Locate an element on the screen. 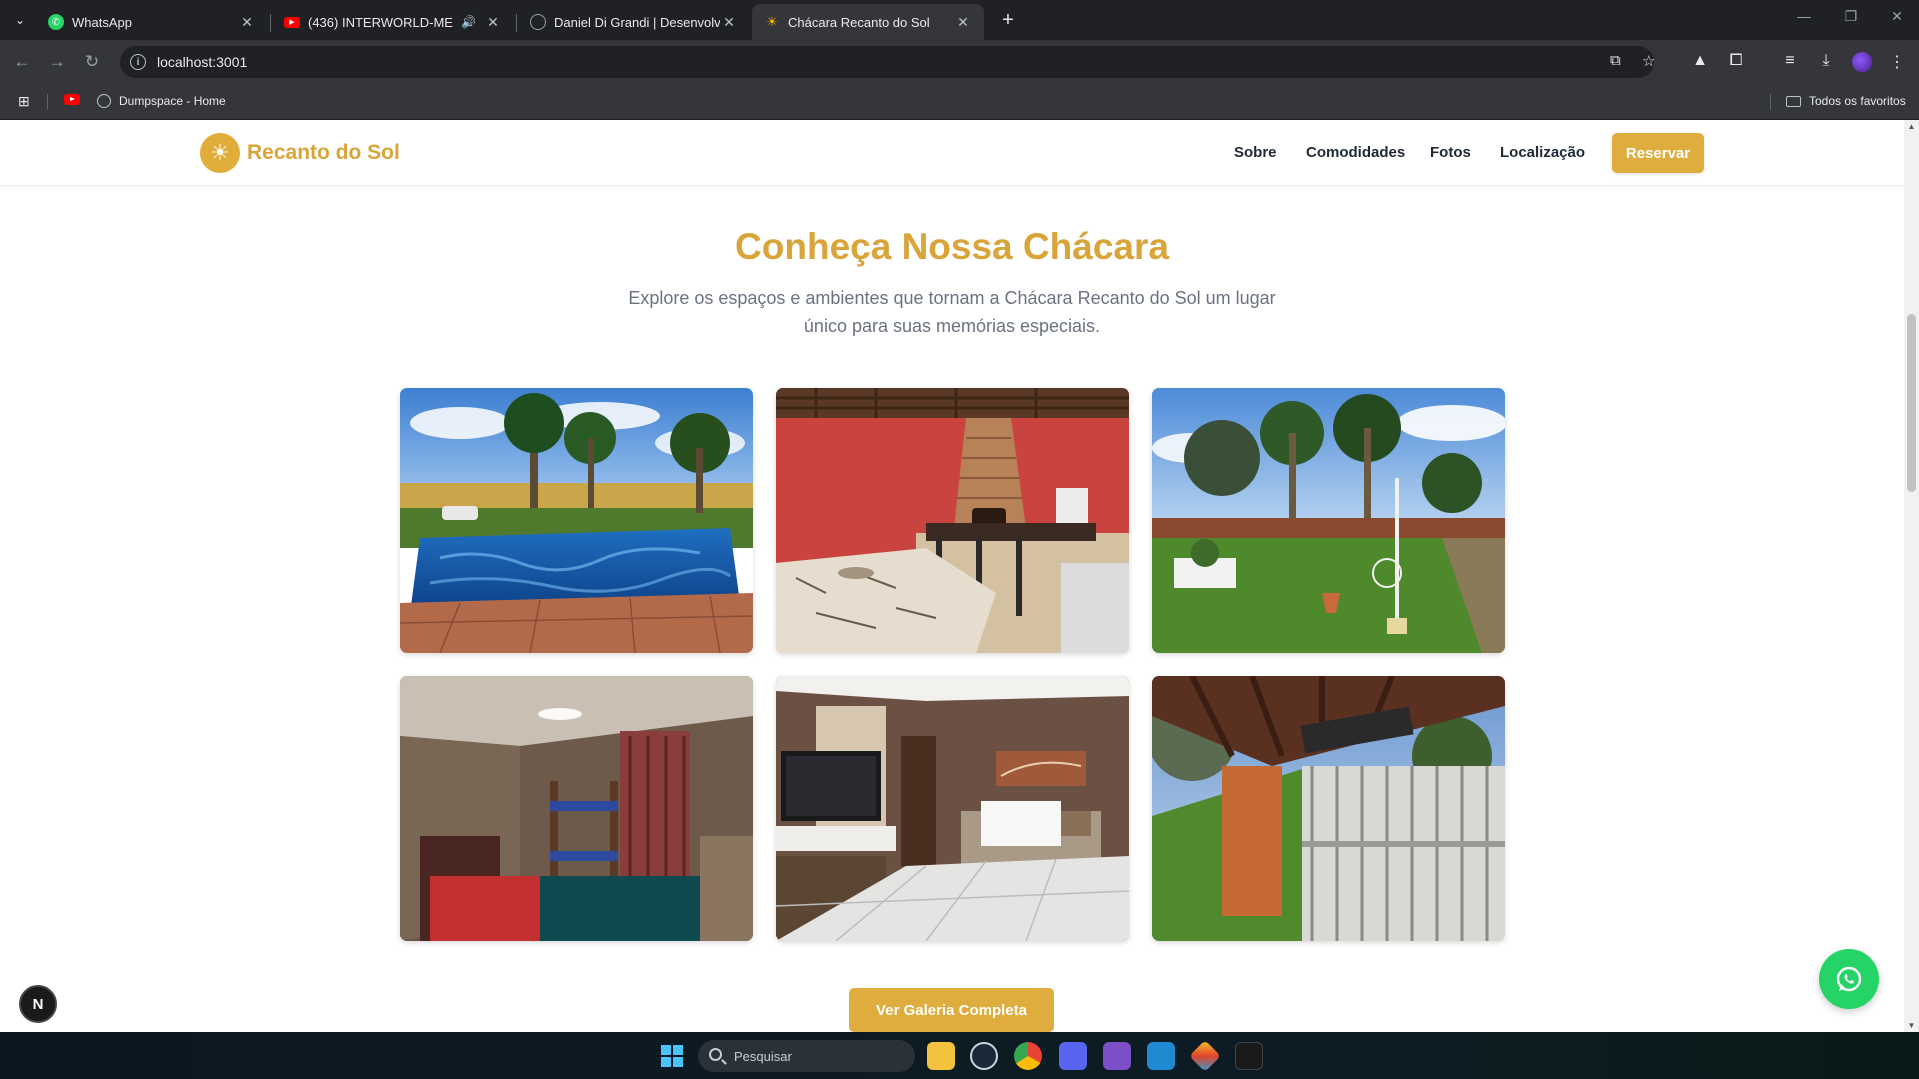  tab-title: (436) INTERWORLD-METAM is located at coordinates (380, 22).